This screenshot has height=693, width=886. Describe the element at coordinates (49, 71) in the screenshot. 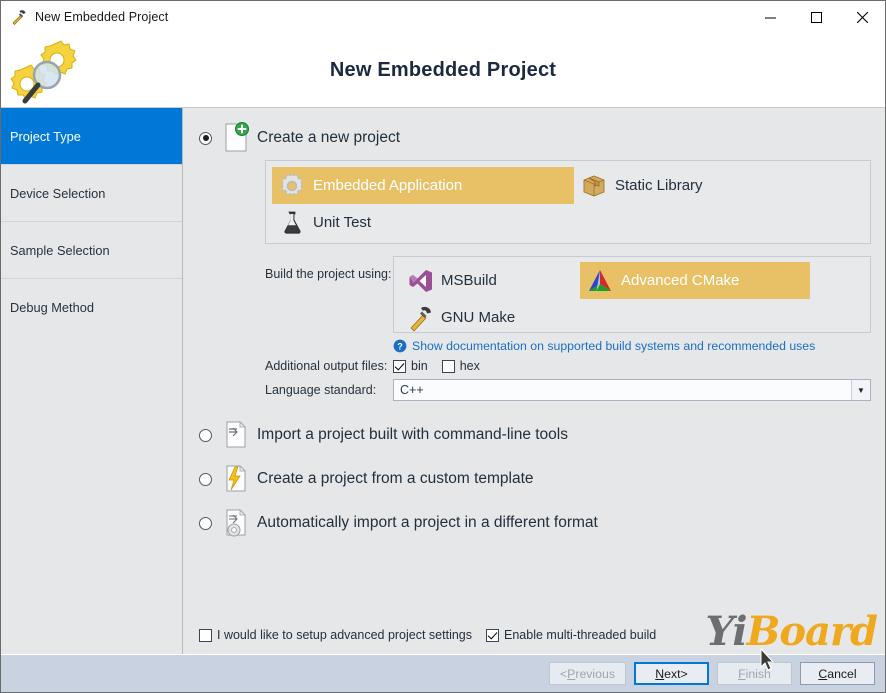

I see `gears-magnifier-icon` at that location.